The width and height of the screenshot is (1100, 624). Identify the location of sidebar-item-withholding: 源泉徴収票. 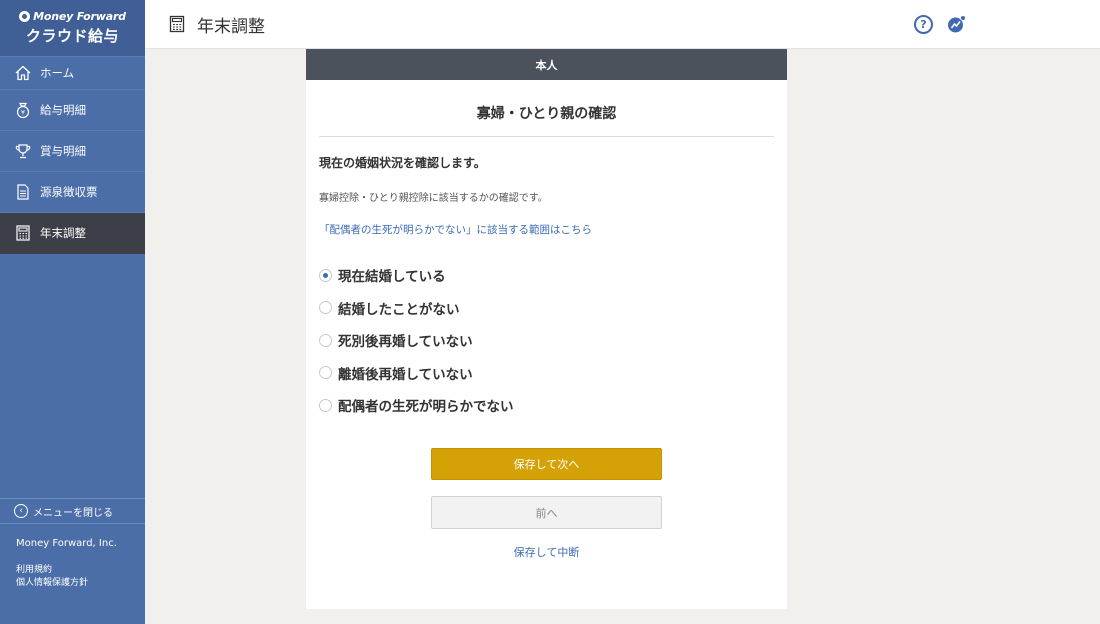
(72, 192).